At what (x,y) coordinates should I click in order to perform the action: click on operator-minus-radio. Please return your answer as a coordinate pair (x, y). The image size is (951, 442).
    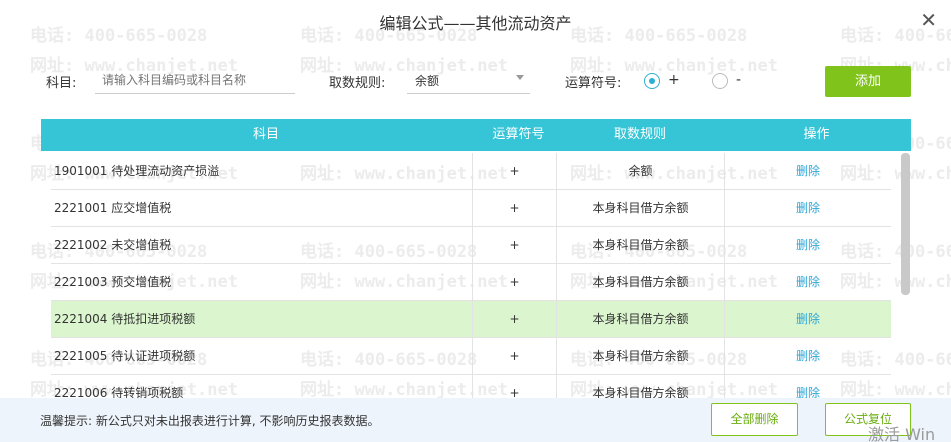
    Looking at the image, I should click on (720, 81).